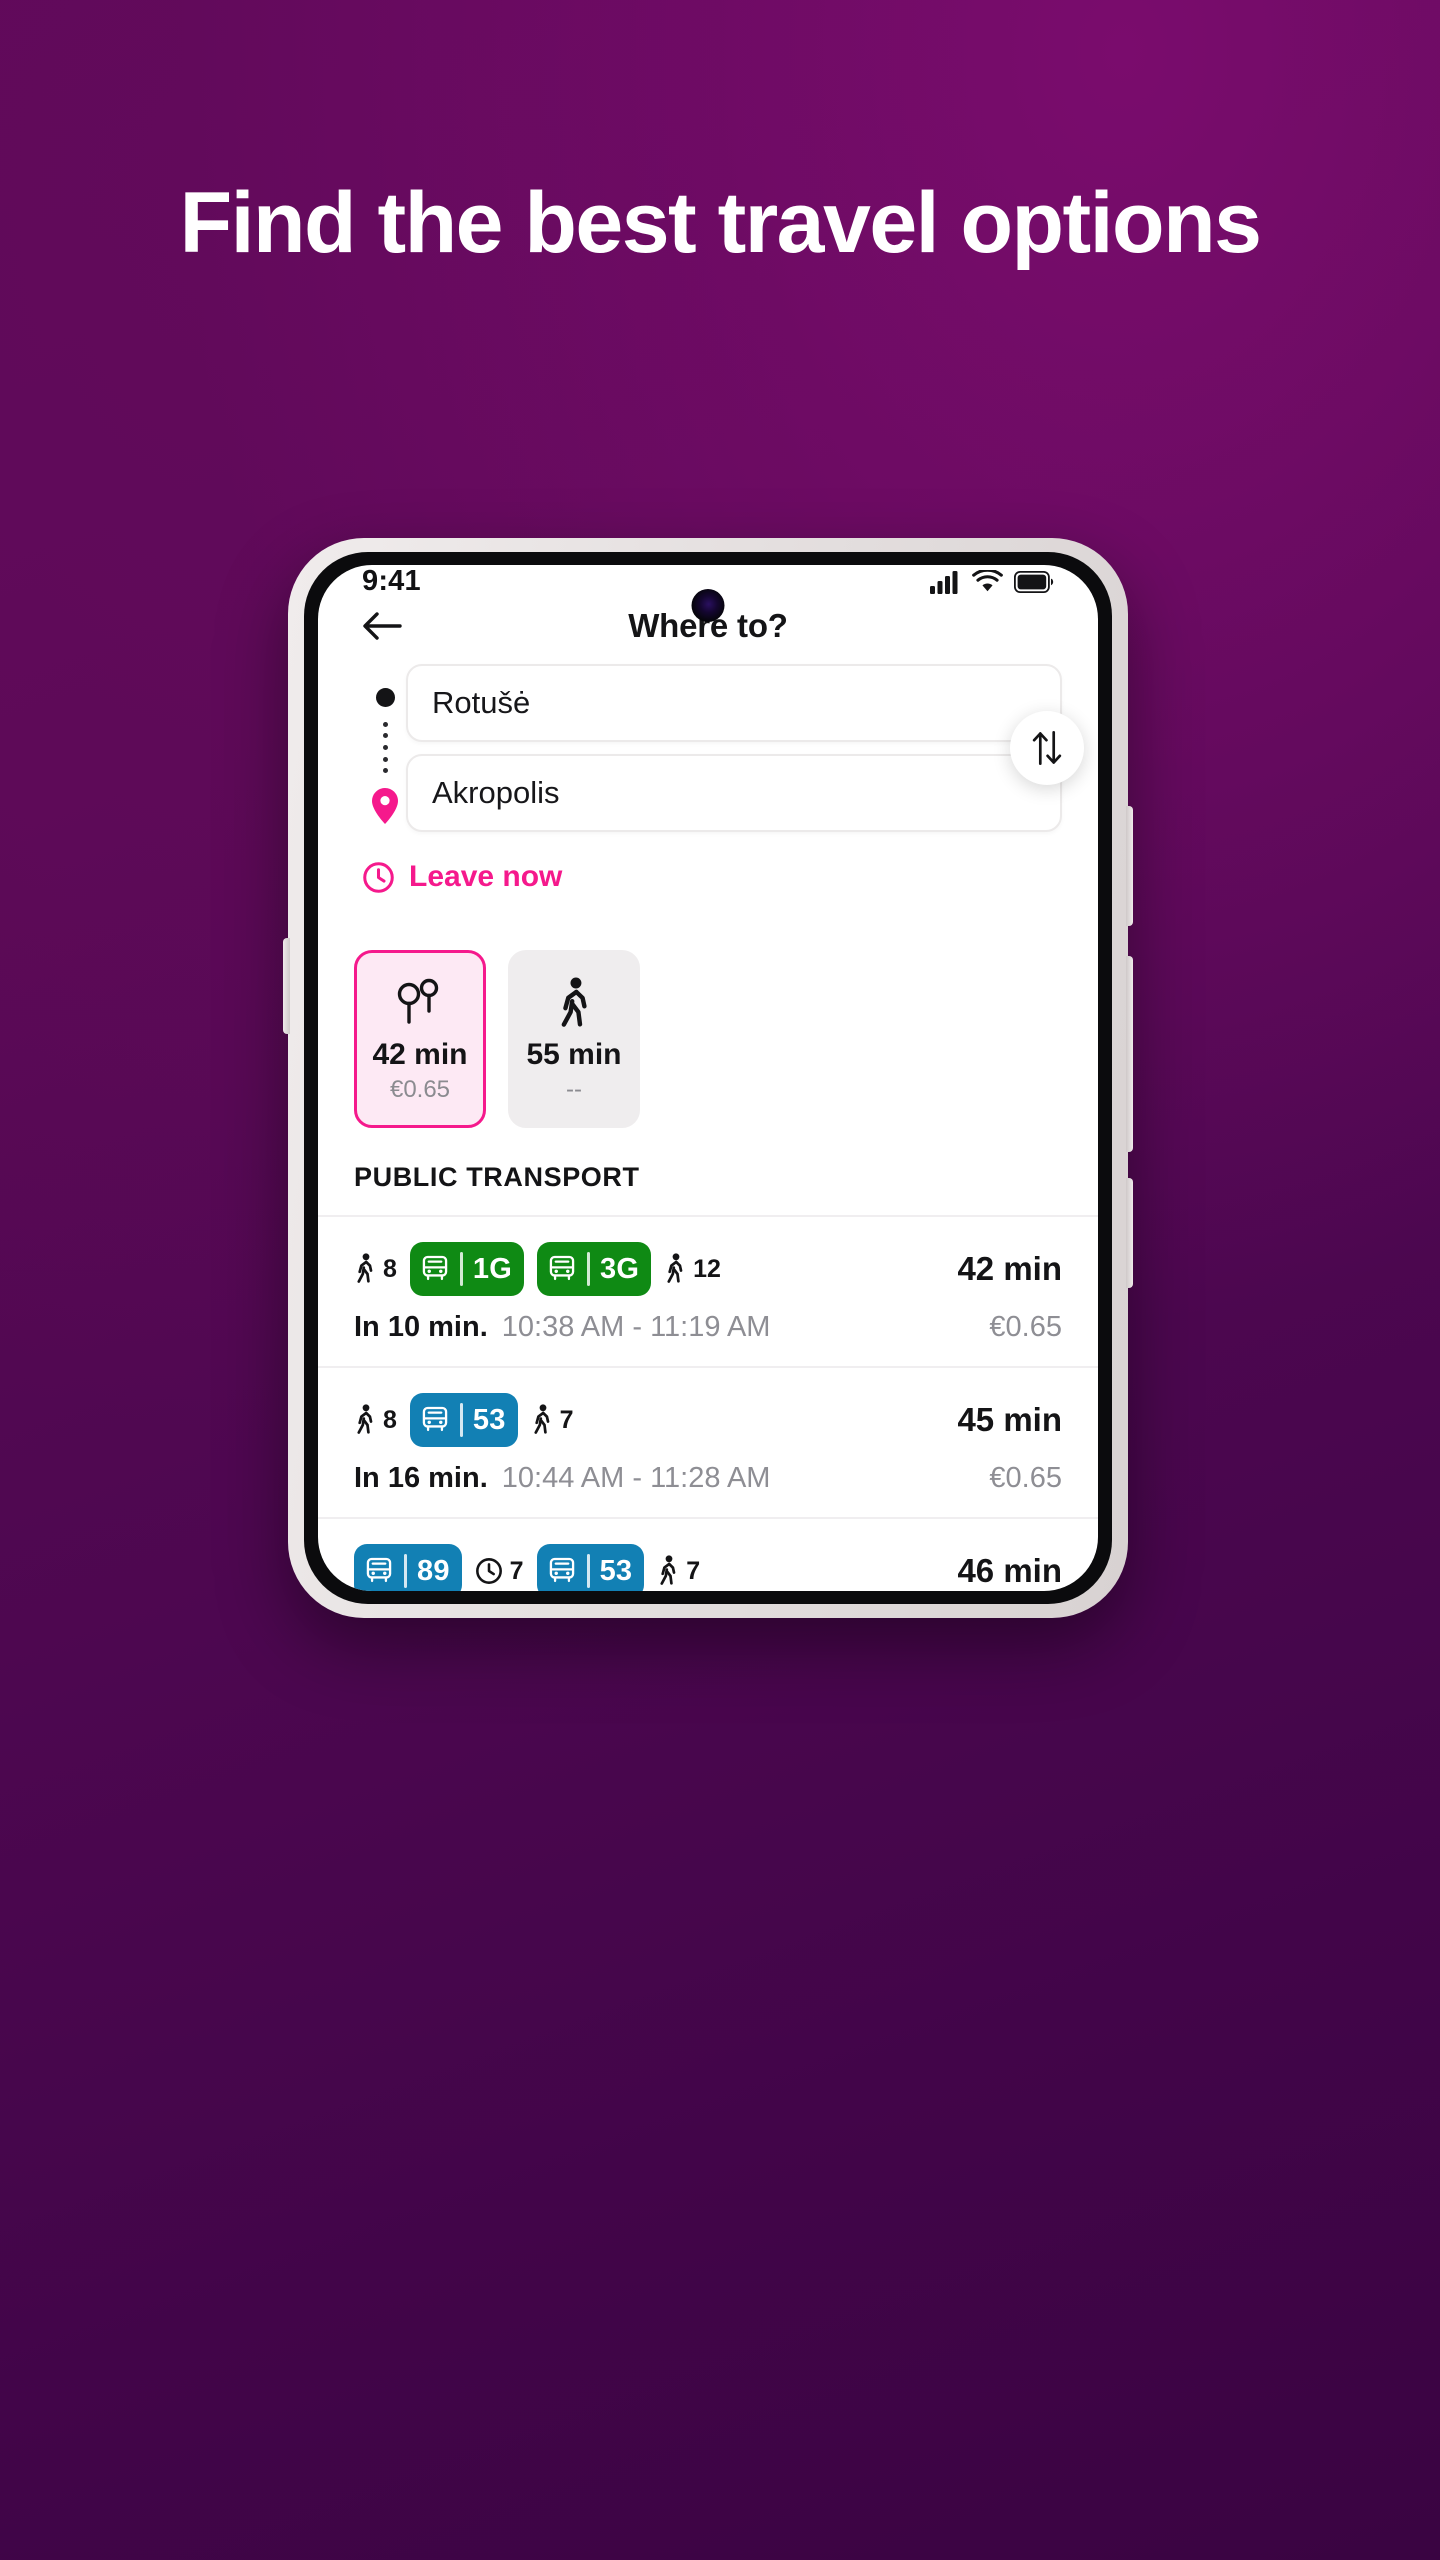 The image size is (1440, 2560). What do you see at coordinates (420, 1054) in the screenshot?
I see `mode-duration: 42 min` at bounding box center [420, 1054].